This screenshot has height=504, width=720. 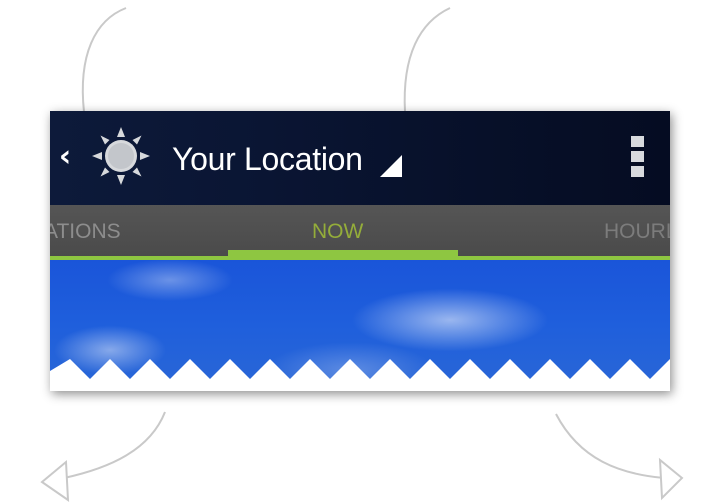 I want to click on overflow-menu-icon, so click(x=638, y=159).